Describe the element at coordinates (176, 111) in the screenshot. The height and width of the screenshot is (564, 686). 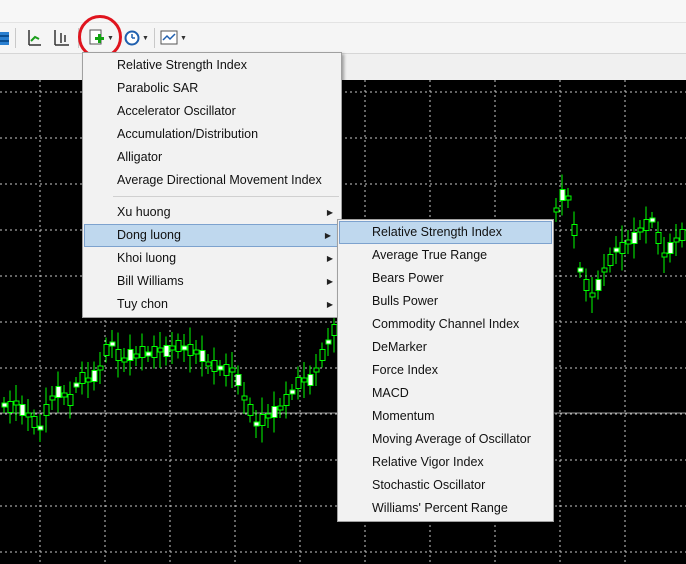
I see `menu-item-label: Accelerator Oscillator` at that location.